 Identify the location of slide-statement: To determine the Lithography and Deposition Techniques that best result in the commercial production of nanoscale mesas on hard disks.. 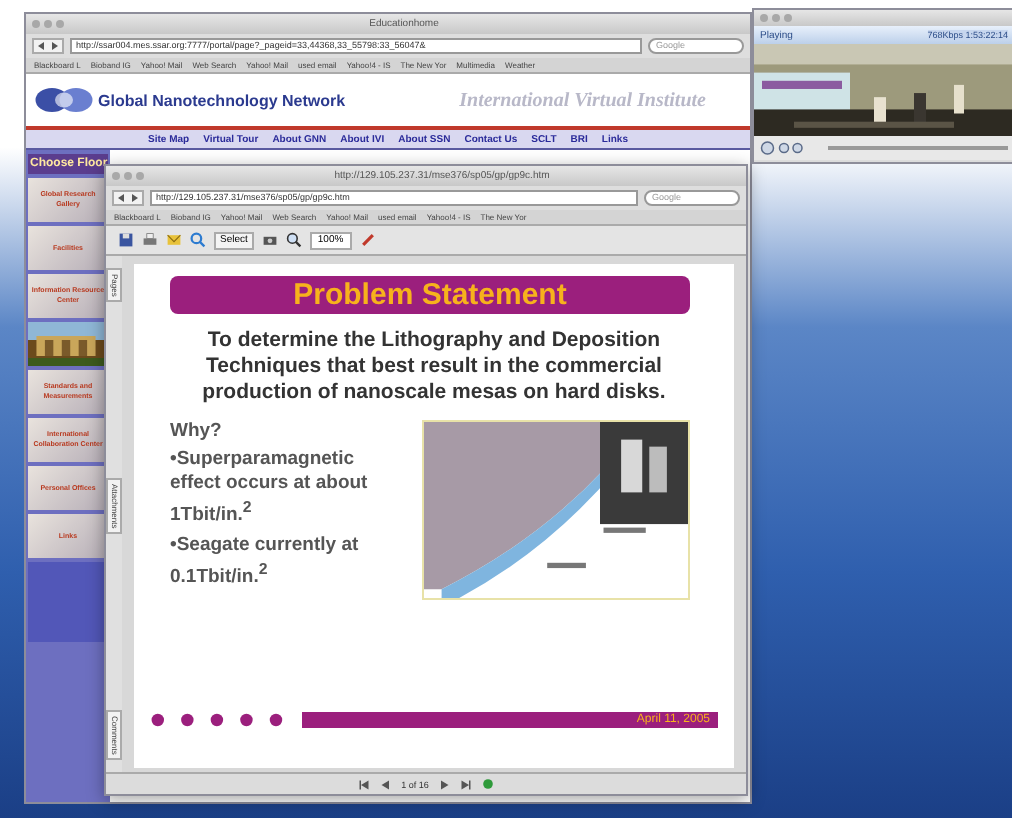
(434, 367).